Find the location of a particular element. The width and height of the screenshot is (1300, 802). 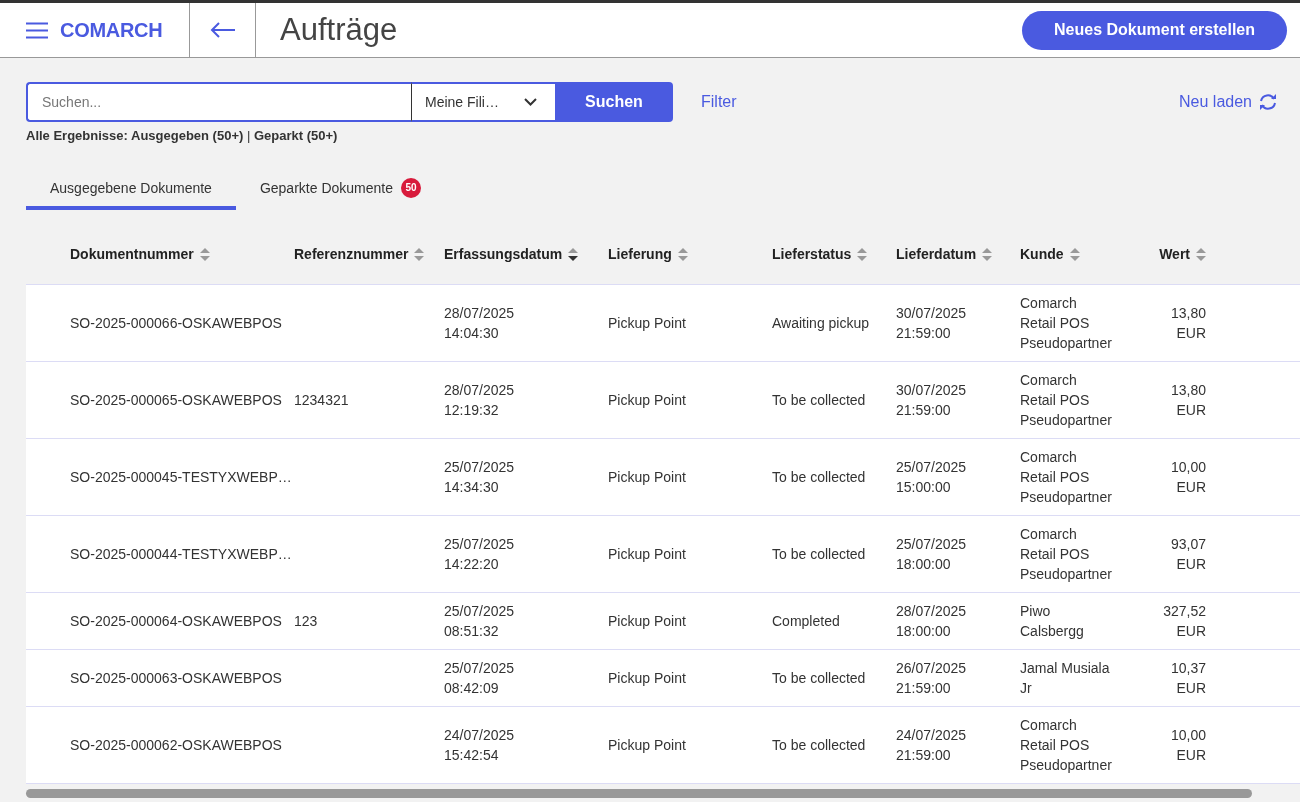

table-cell-text: 28/07/2025 14:04:30 is located at coordinates (479, 323).